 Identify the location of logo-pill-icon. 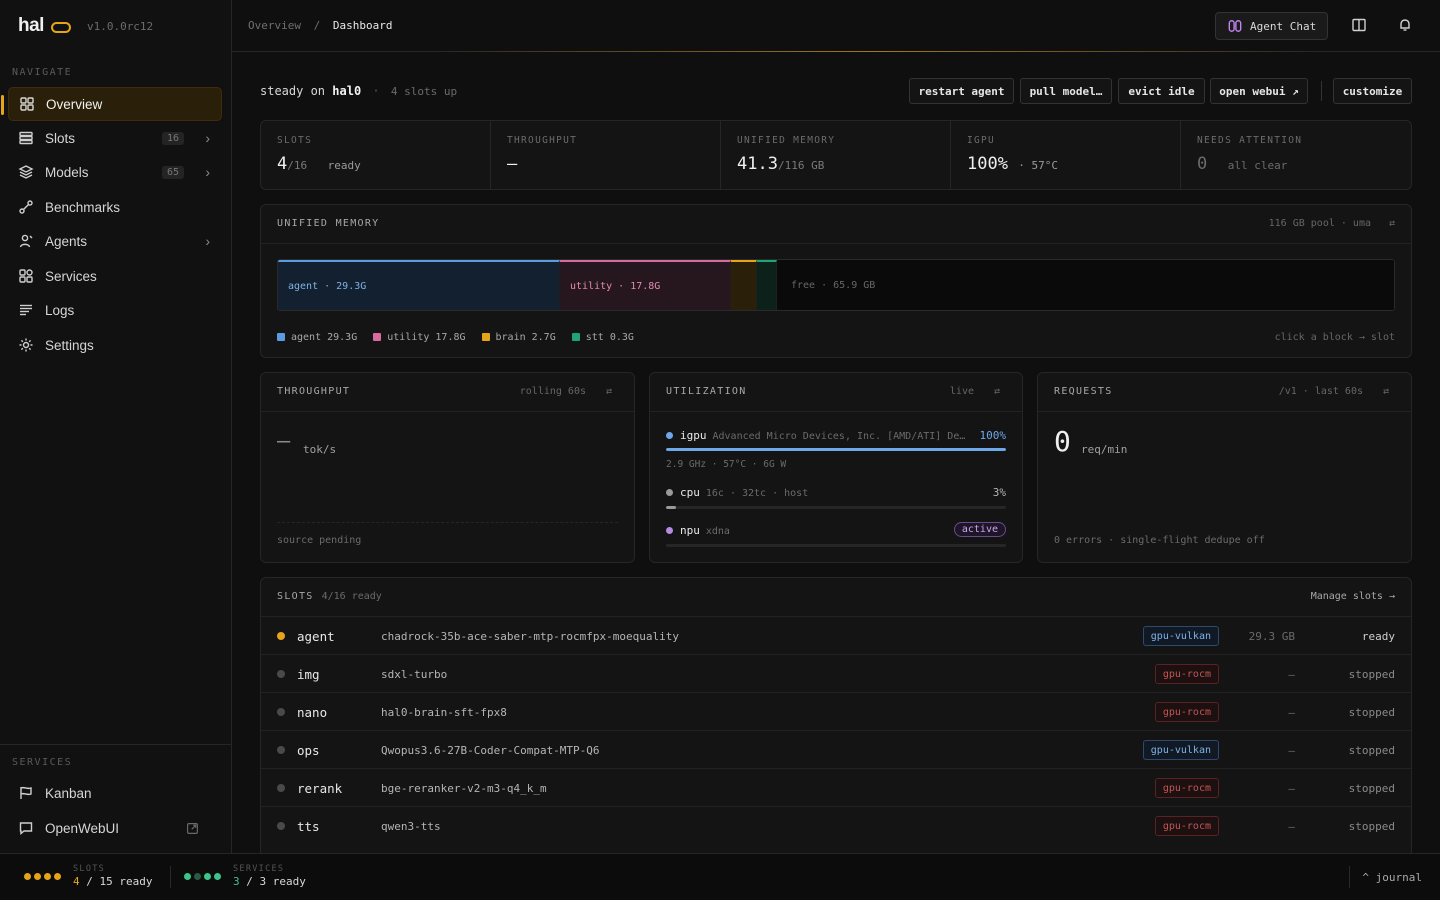
(60, 27).